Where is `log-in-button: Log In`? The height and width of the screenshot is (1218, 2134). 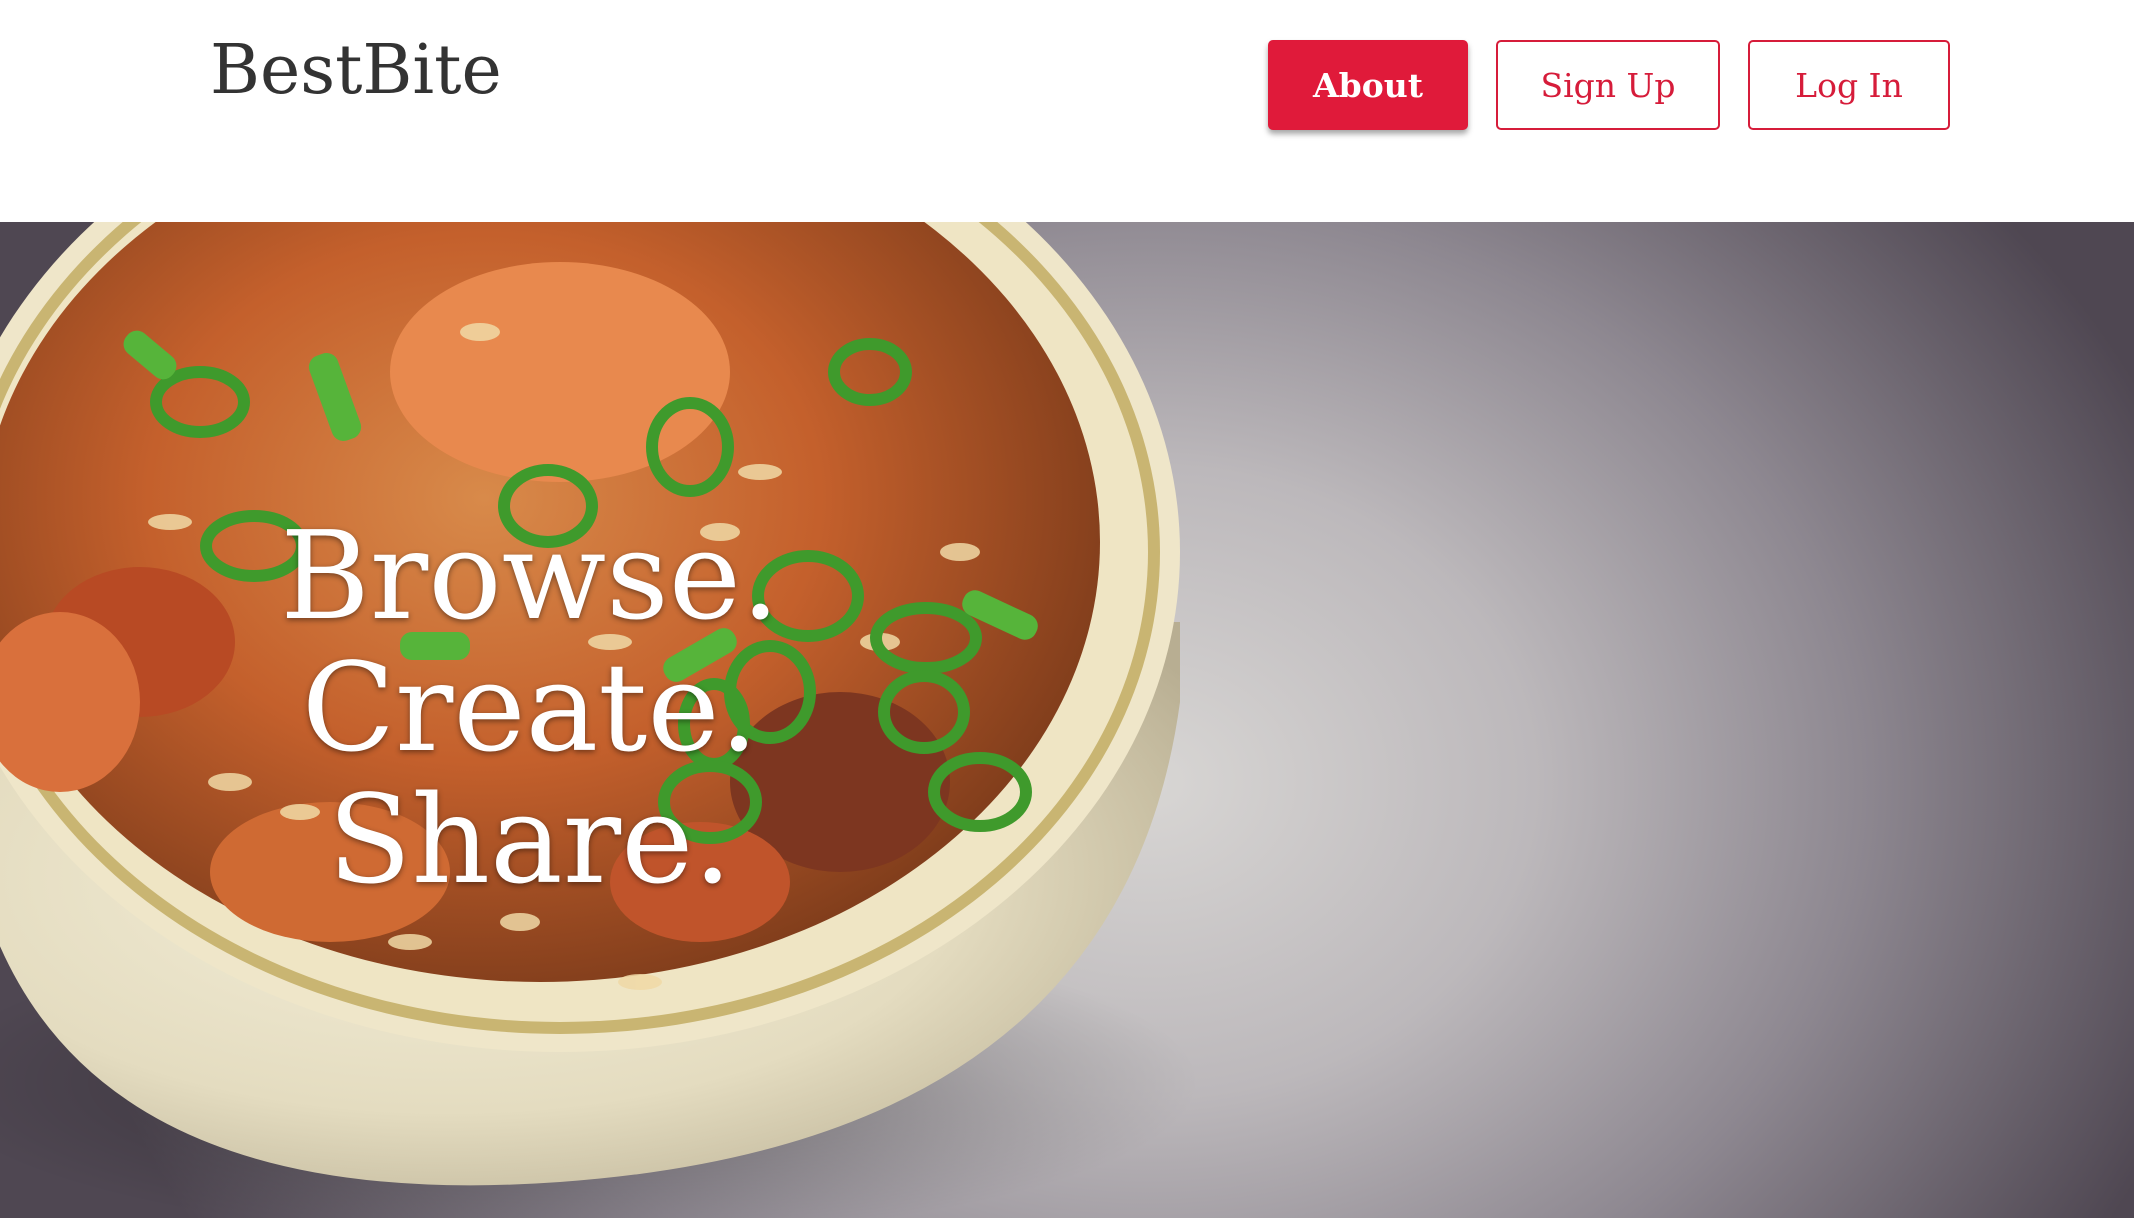
log-in-button: Log In is located at coordinates (1849, 85).